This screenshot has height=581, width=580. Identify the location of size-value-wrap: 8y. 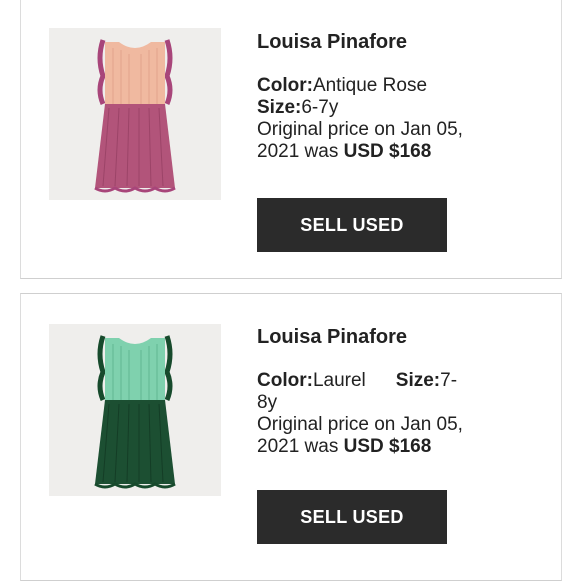
(267, 402).